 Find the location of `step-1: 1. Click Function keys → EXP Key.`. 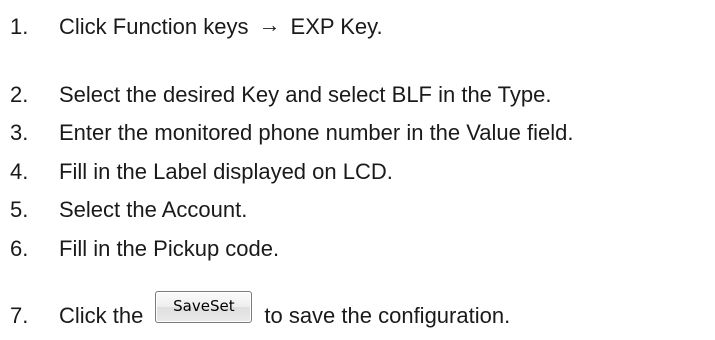

step-1: 1. Click Function keys → EXP Key. is located at coordinates (196, 26).